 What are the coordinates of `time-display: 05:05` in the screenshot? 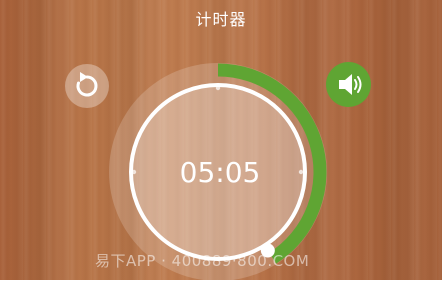 It's located at (220, 172).